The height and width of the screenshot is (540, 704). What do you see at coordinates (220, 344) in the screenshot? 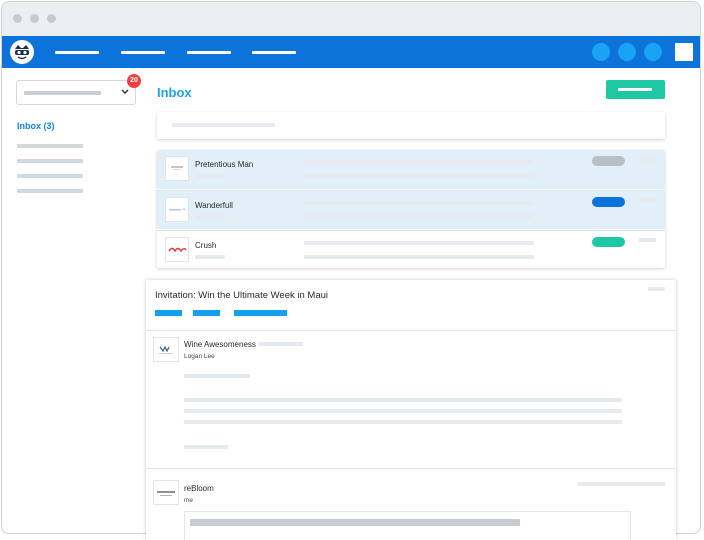
I see `email-sender: Wine Awesomeness` at bounding box center [220, 344].